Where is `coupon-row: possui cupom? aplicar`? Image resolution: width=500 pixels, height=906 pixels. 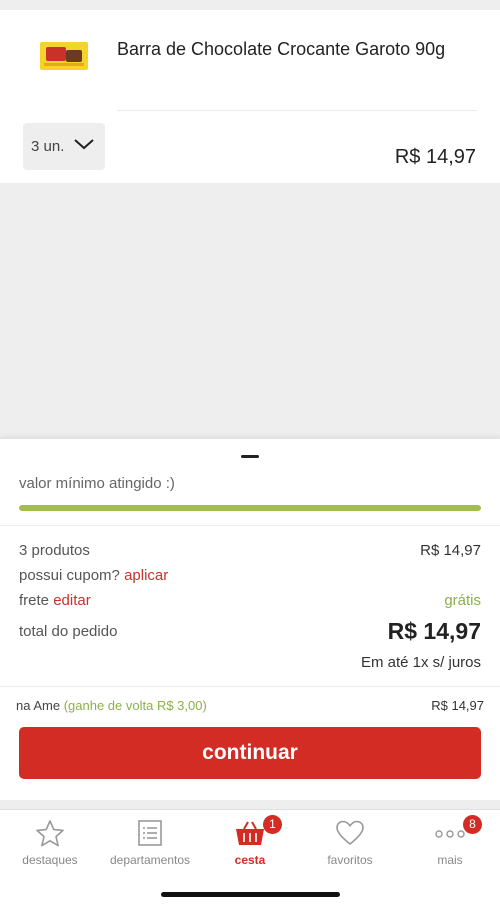 coupon-row: possui cupom? aplicar is located at coordinates (93, 575).